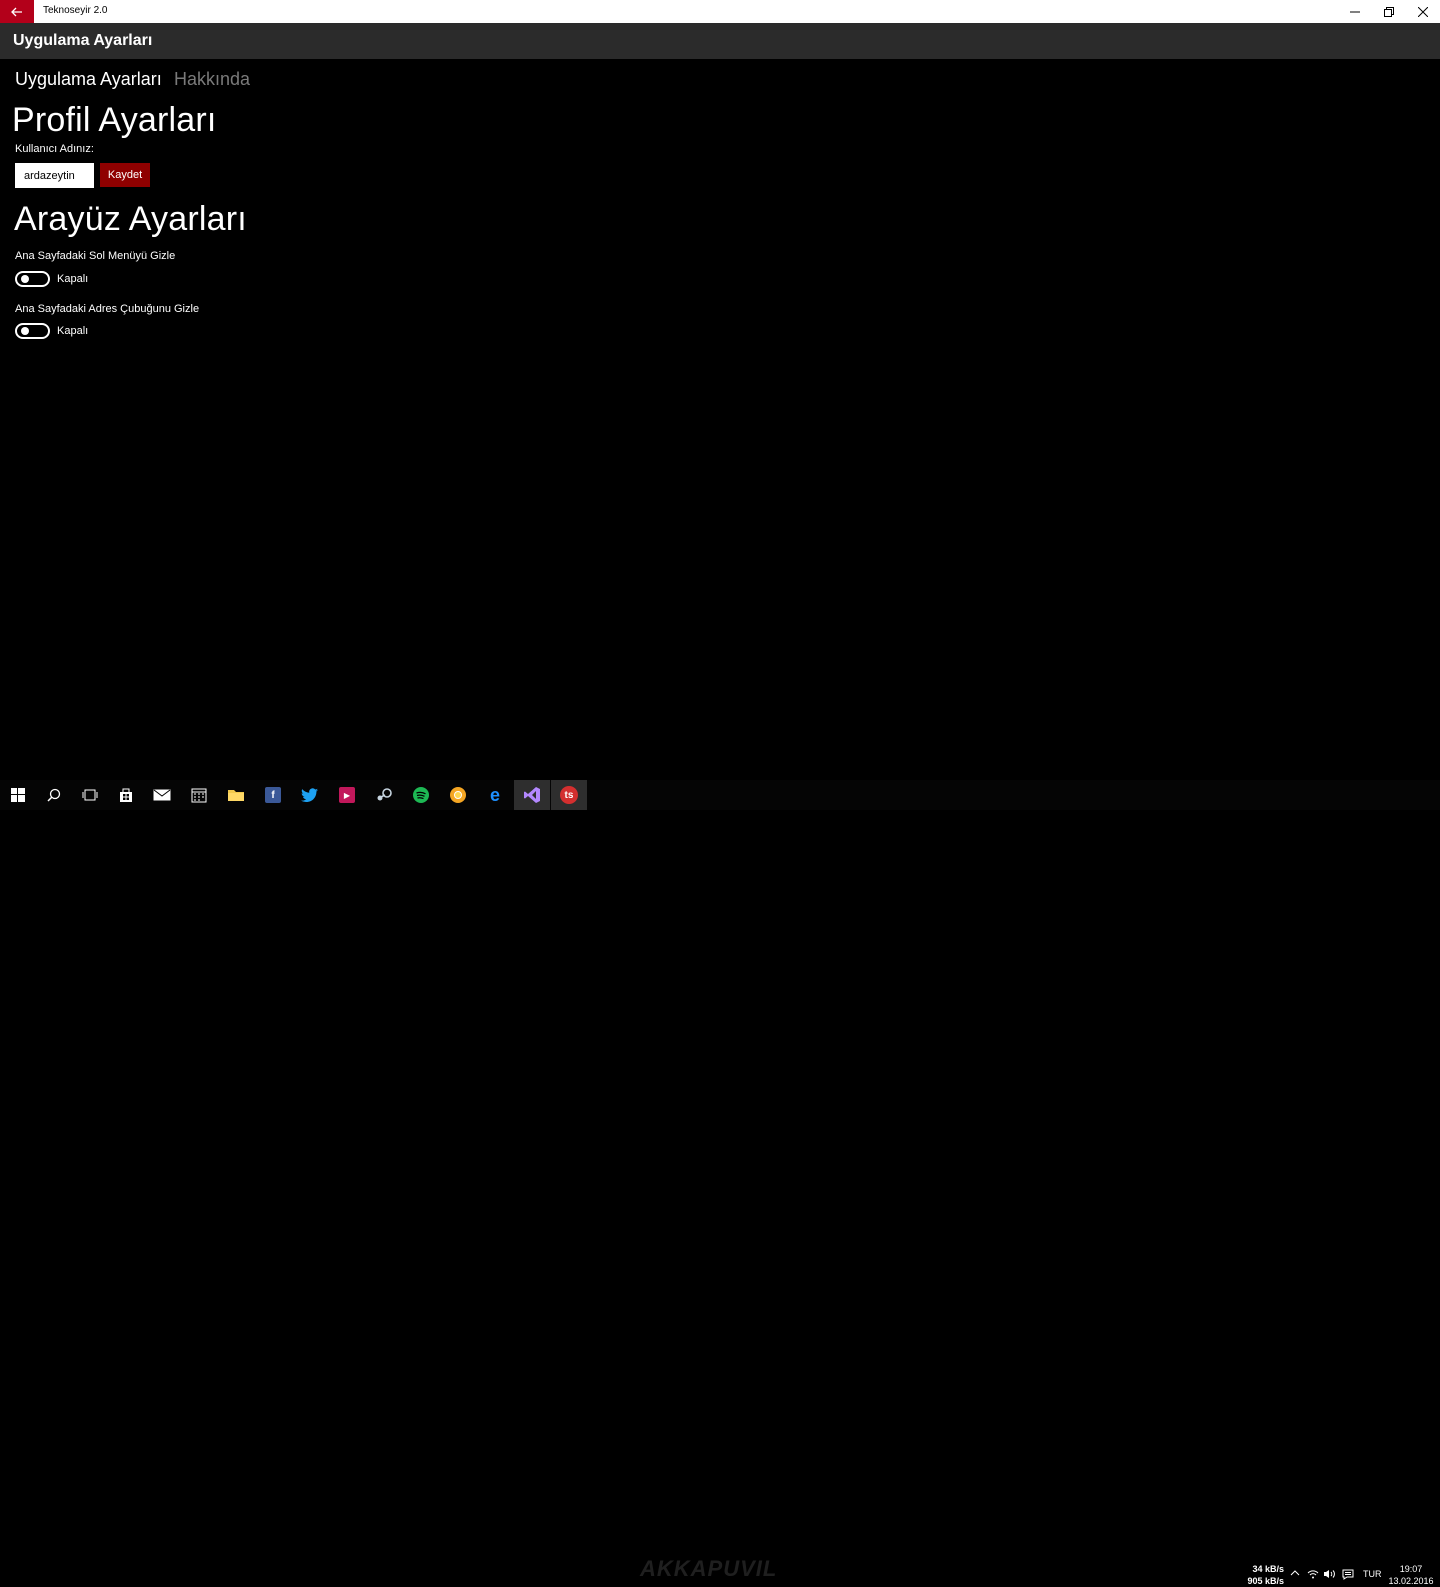  I want to click on profile-settings-heading: Profil Ayarları, so click(114, 120).